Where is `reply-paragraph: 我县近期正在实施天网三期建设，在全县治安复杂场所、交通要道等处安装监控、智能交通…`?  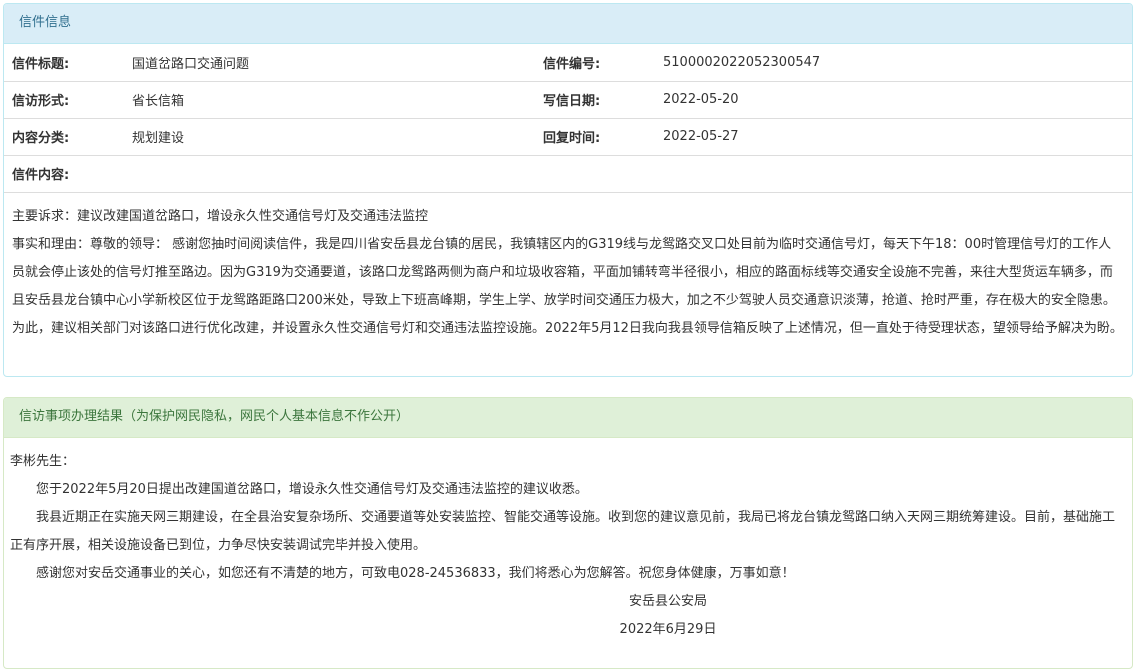
reply-paragraph: 我县近期正在实施天网三期建设，在全县治安复杂场所、交通要道等处安装监控、智能交通… is located at coordinates (563, 531).